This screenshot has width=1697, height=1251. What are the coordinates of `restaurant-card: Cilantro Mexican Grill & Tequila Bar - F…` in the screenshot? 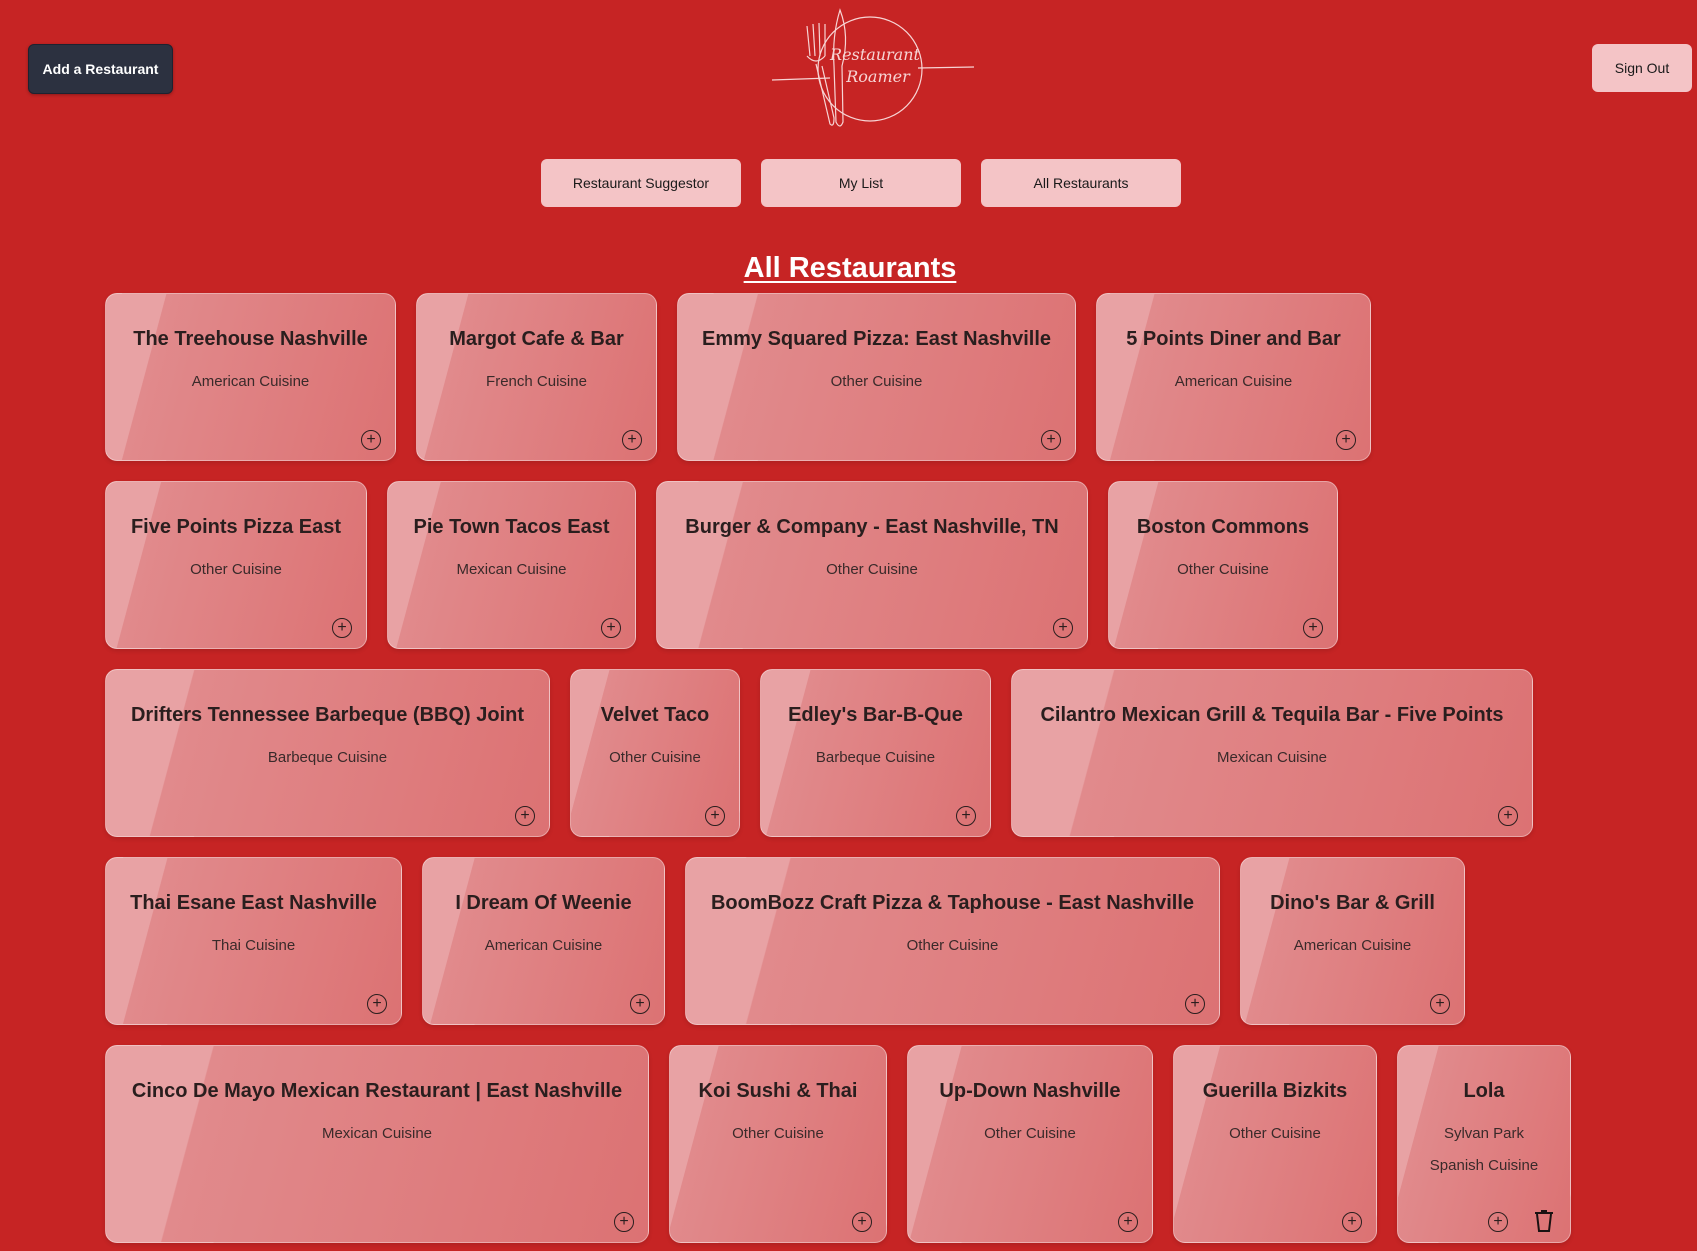 It's located at (1272, 753).